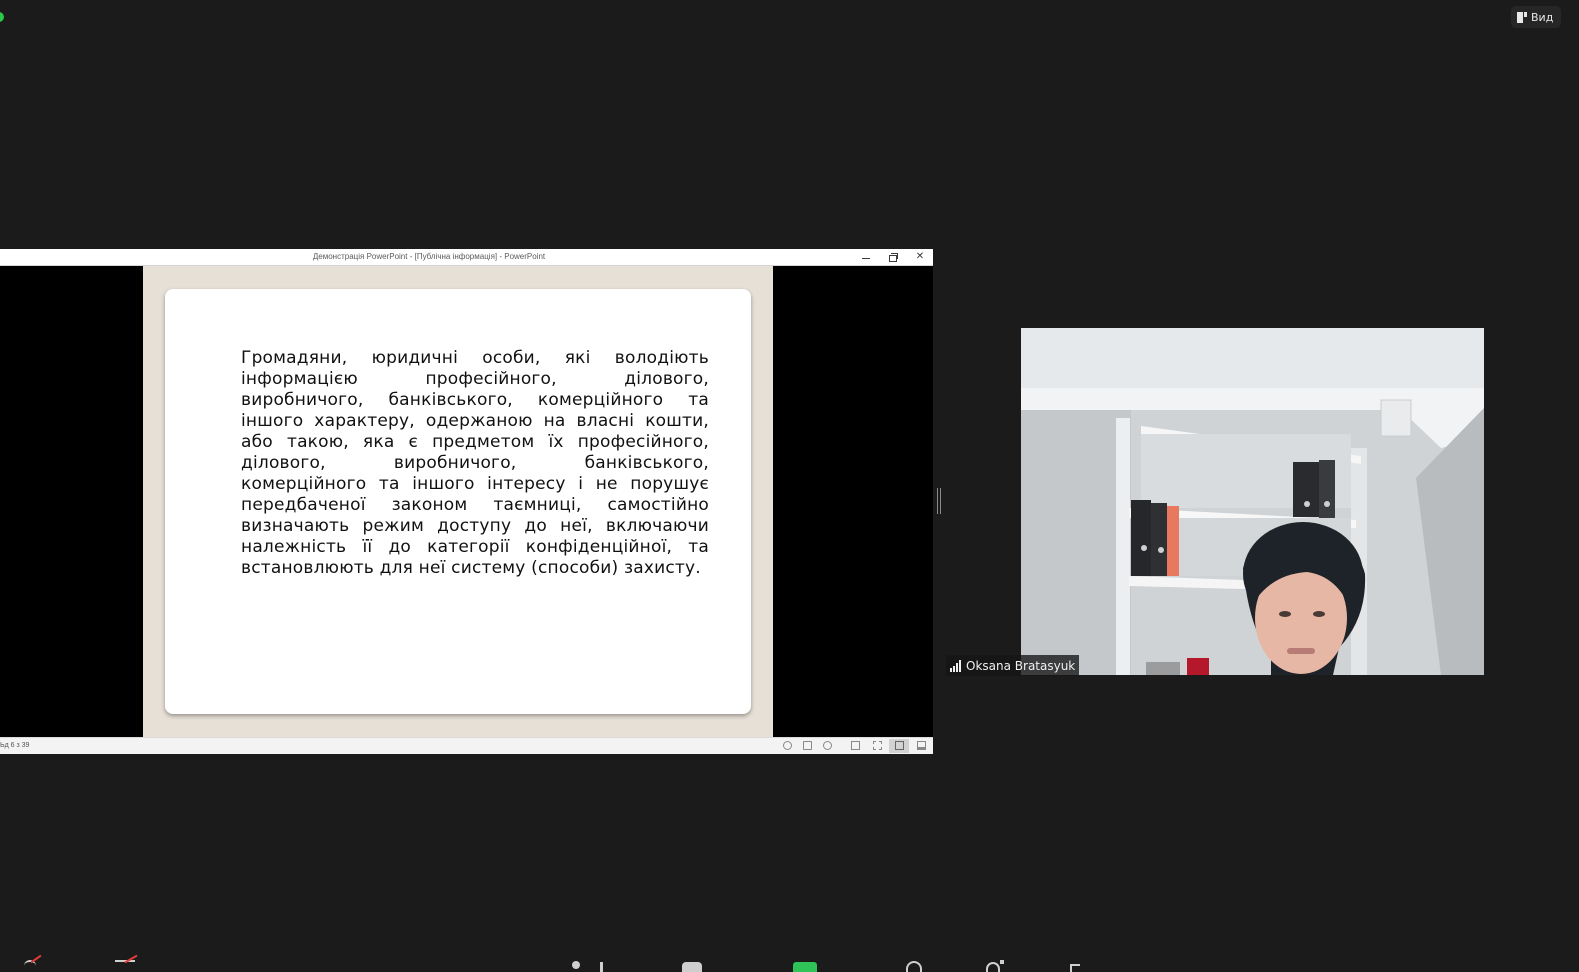  I want to click on apps-icon, so click(1075, 968).